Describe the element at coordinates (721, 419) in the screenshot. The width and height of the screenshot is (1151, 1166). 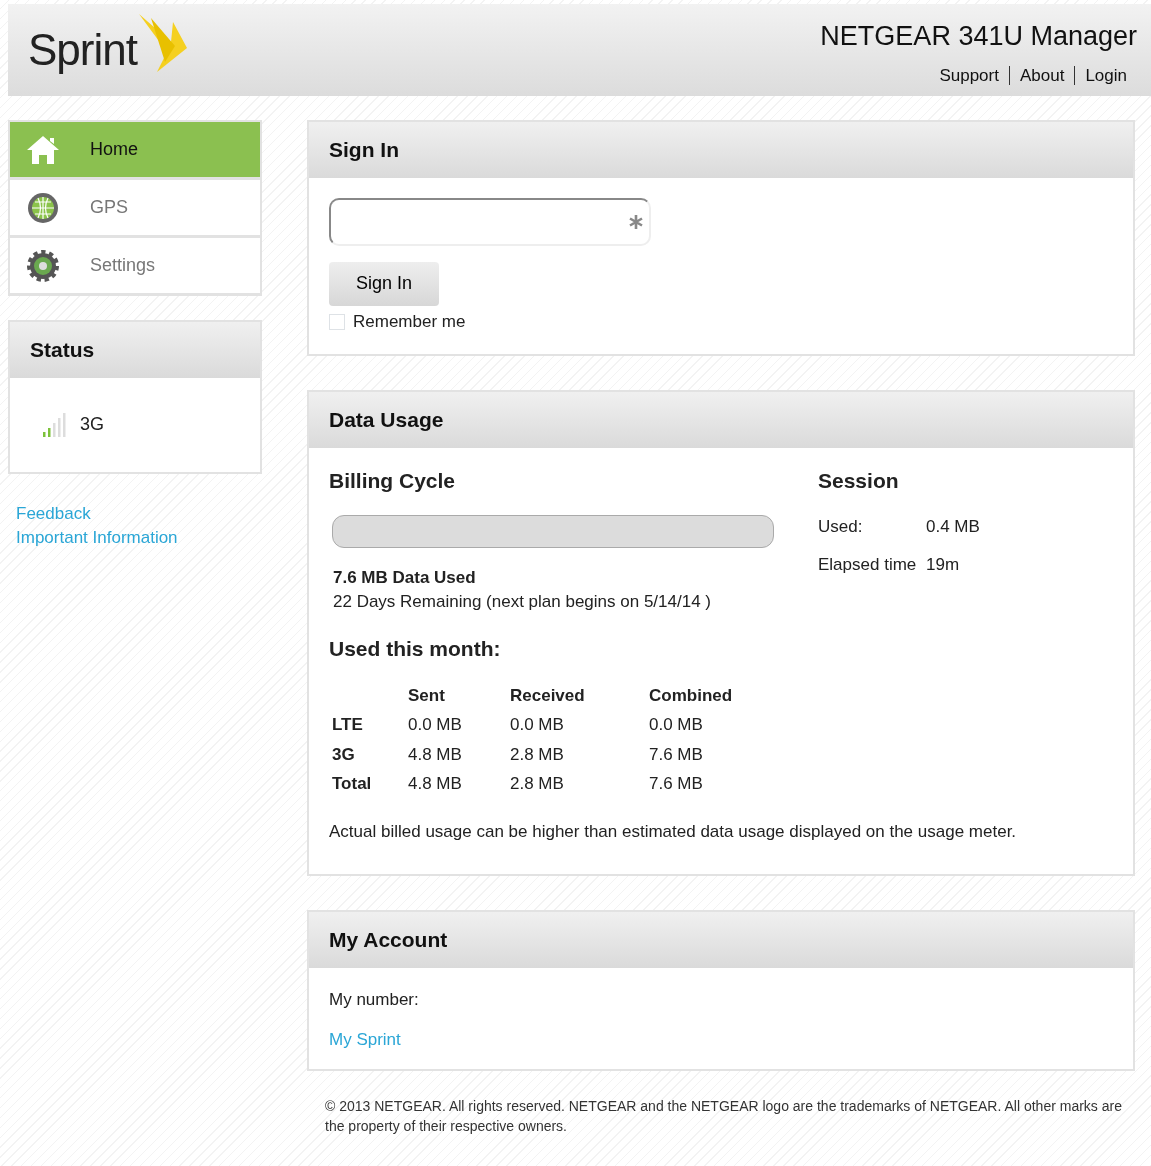
I see `panel-header: Data Usage` at that location.